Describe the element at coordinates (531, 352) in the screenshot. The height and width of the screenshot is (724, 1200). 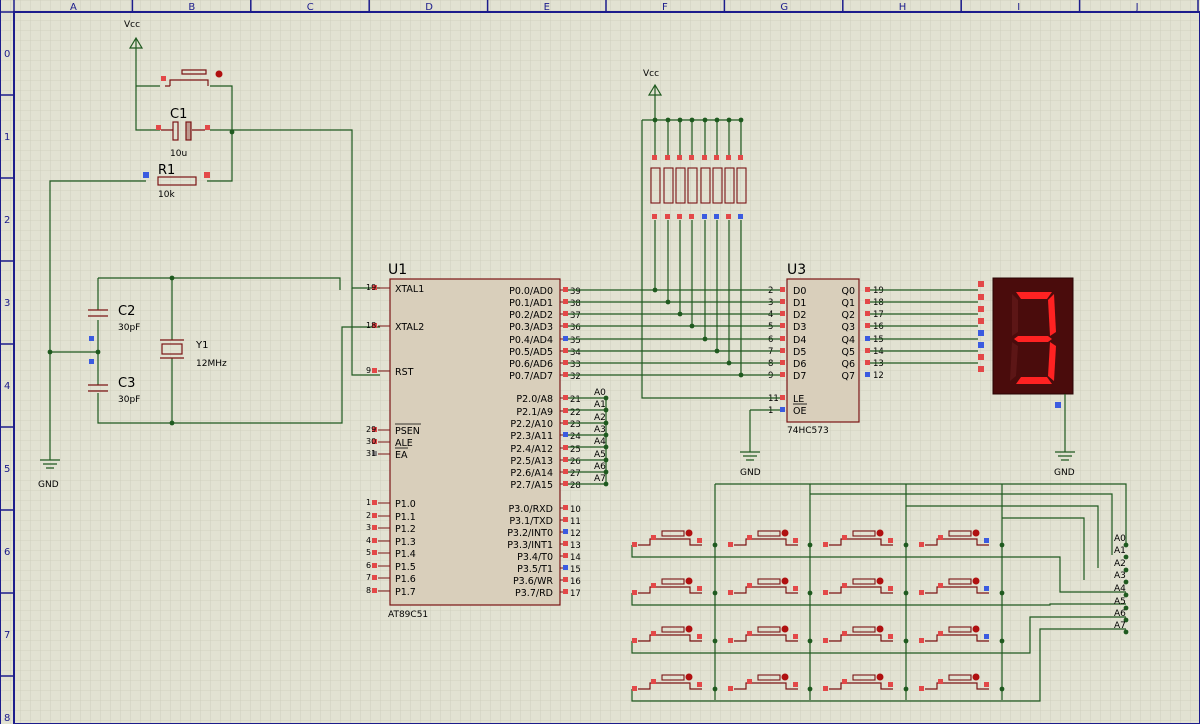
I see `pin-name: P0.5/AD5` at that location.